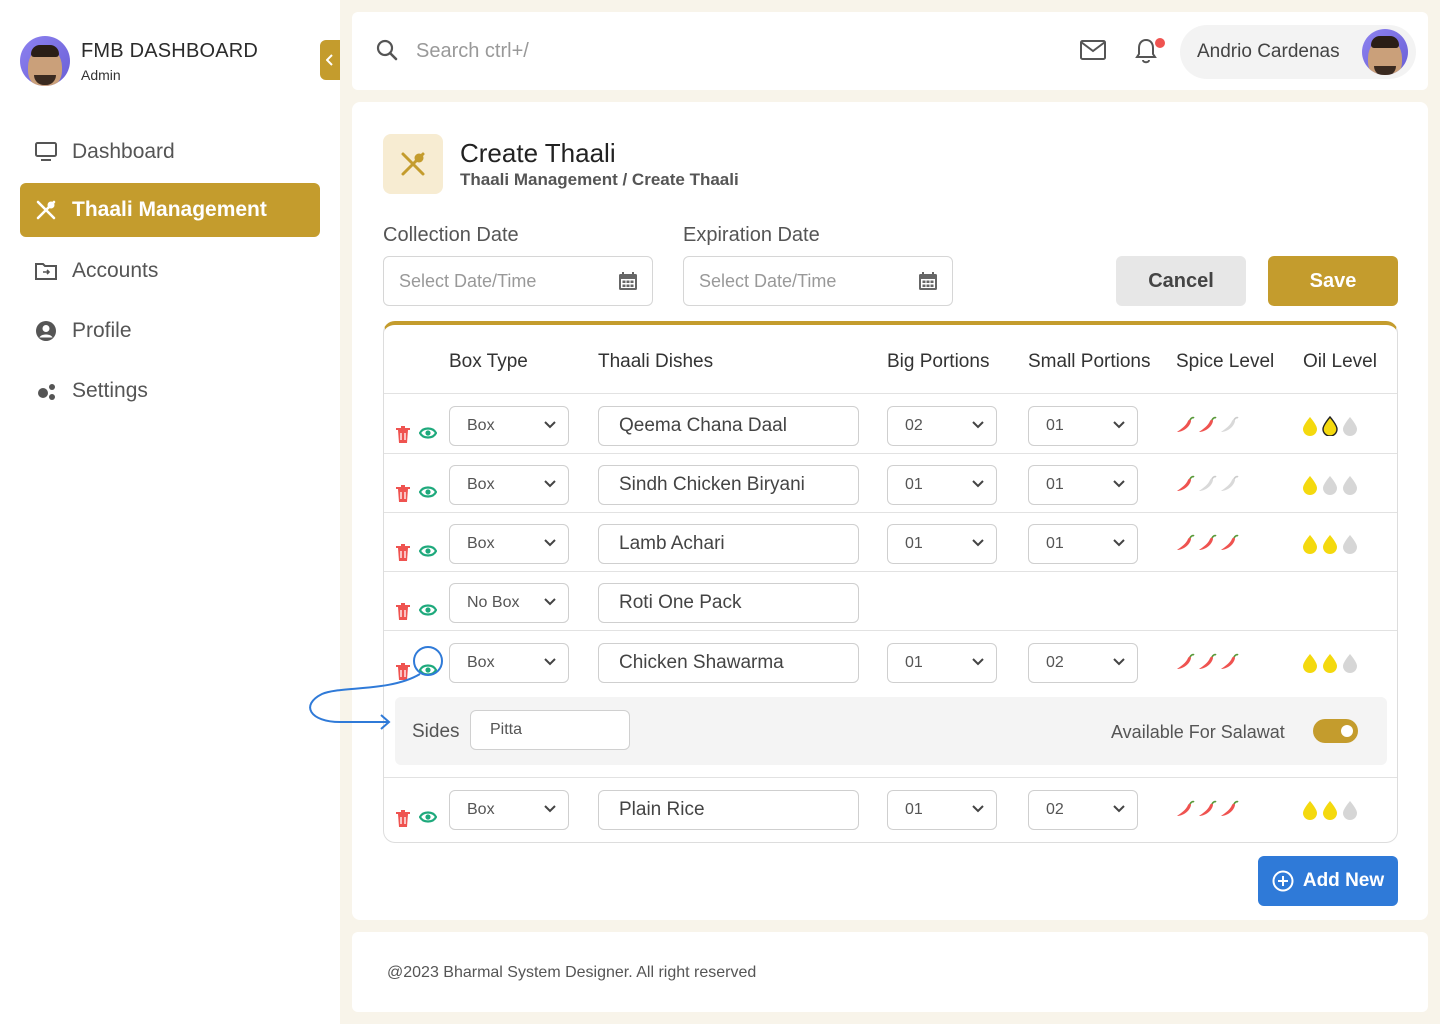 Image resolution: width=1440 pixels, height=1024 pixels. Describe the element at coordinates (170, 210) in the screenshot. I see `sidebar-item-thaali-management: Thaali Management` at that location.